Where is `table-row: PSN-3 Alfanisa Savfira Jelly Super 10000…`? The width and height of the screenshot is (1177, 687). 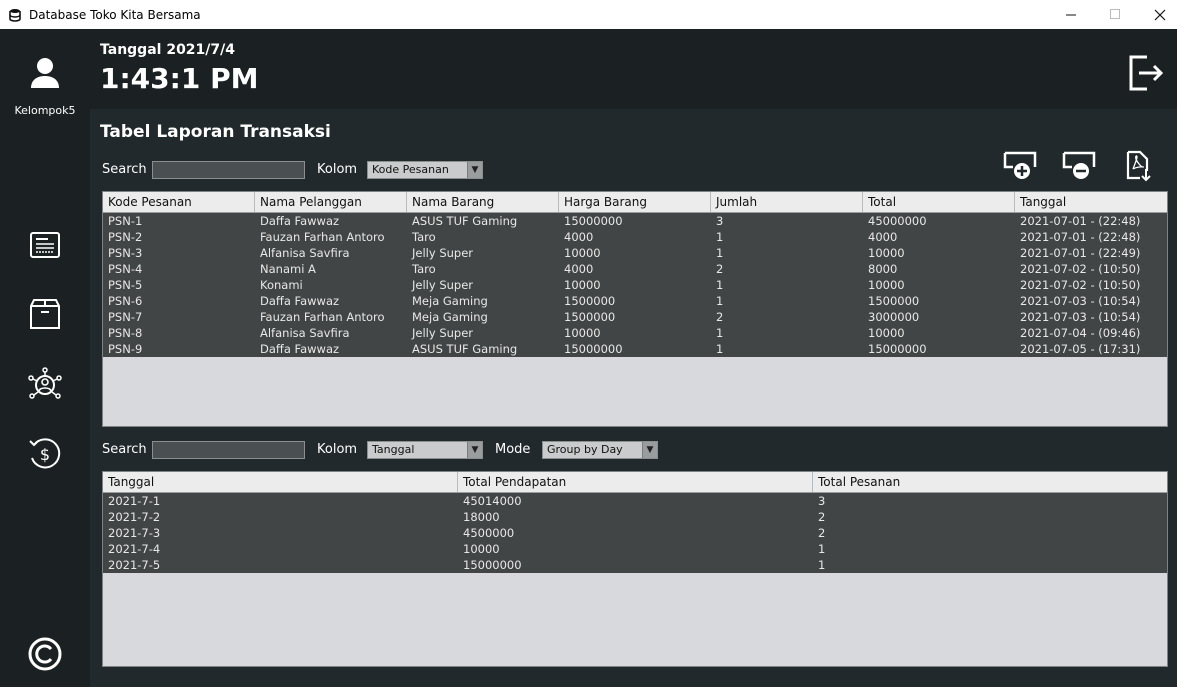
table-row: PSN-3 Alfanisa Savfira Jelly Super 10000… is located at coordinates (635, 253).